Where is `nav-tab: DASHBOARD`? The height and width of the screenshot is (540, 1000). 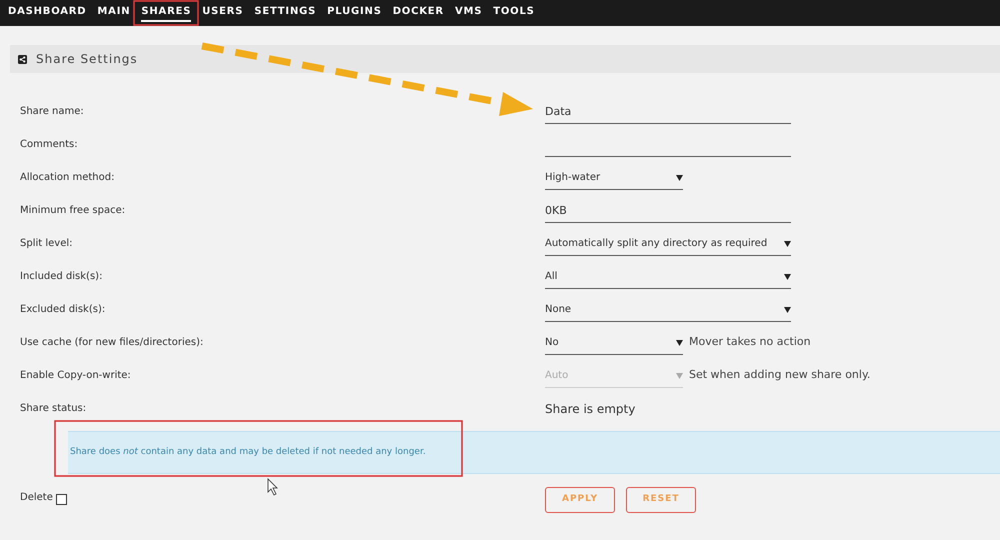
nav-tab: DASHBOARD is located at coordinates (47, 13).